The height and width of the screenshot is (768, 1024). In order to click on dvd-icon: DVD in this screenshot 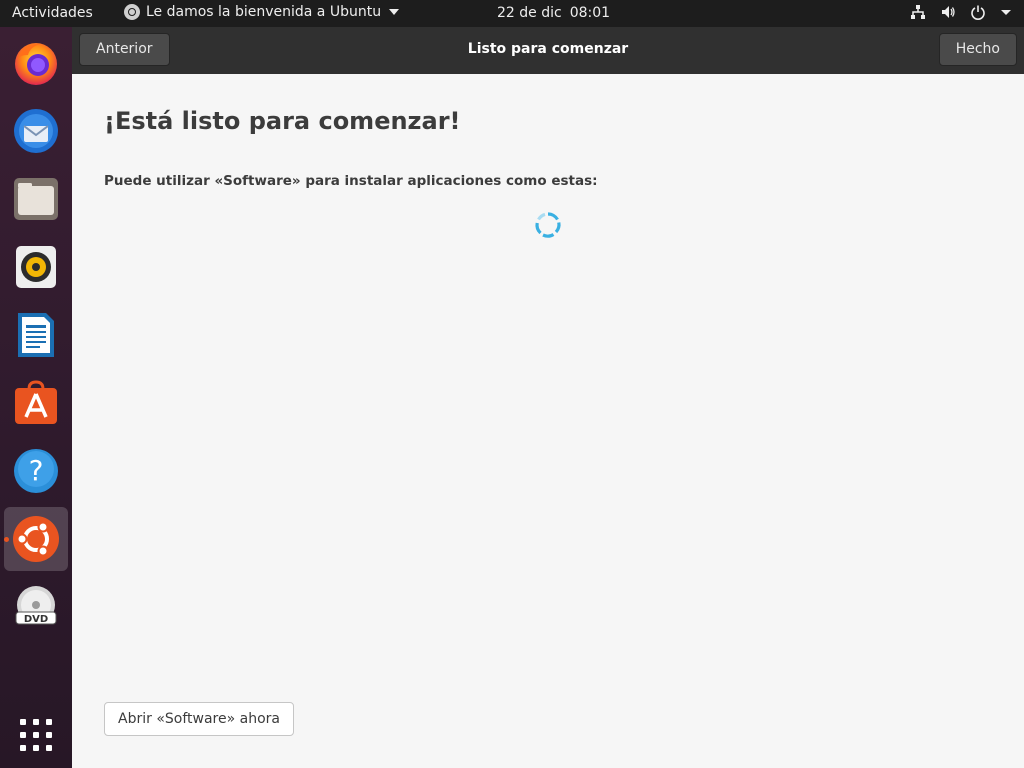, I will do `click(36, 605)`.